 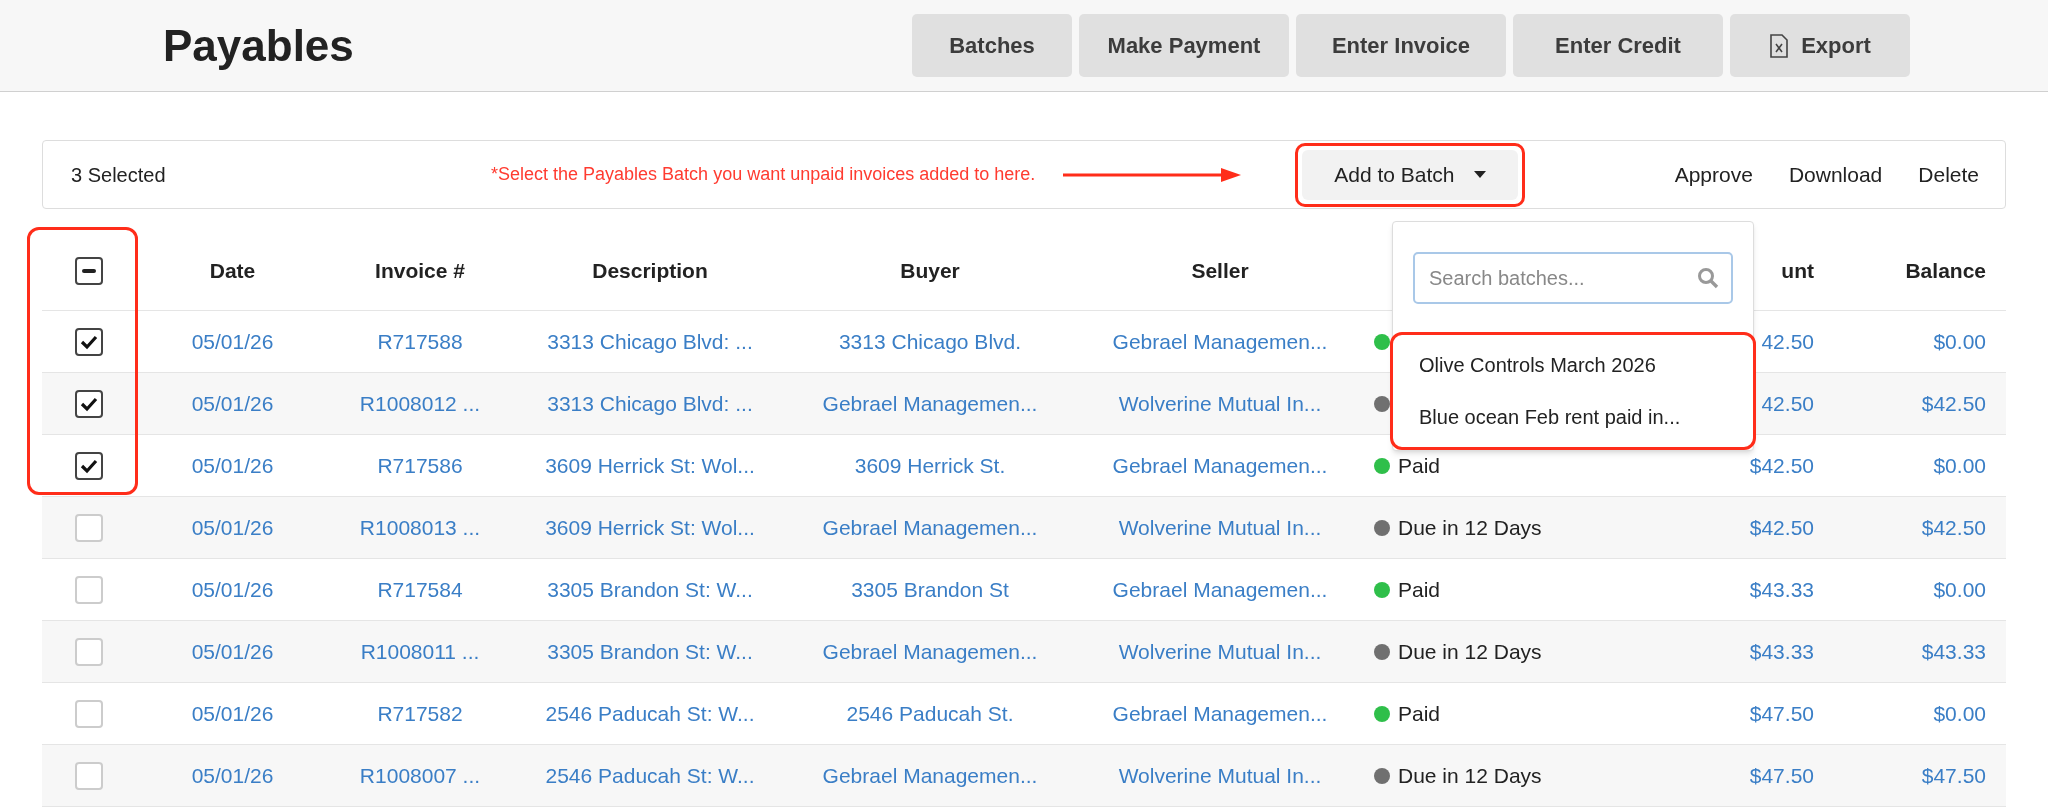 I want to click on toolbar-action-button: Download, so click(x=1835, y=174).